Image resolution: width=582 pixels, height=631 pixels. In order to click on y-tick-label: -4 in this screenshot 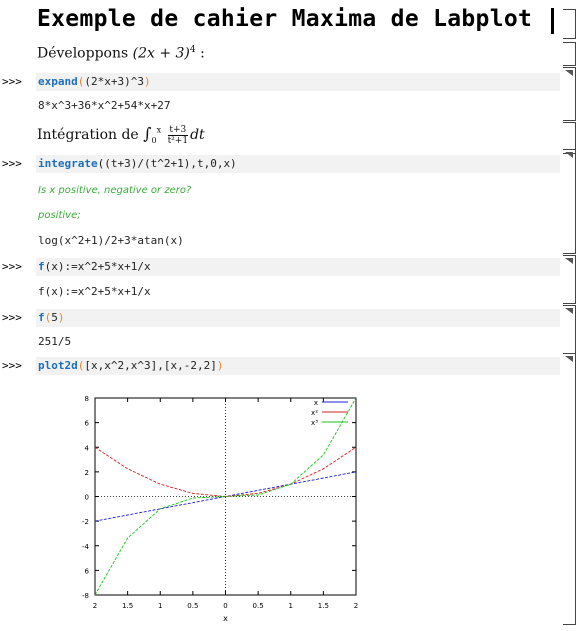, I will do `click(86, 547)`.